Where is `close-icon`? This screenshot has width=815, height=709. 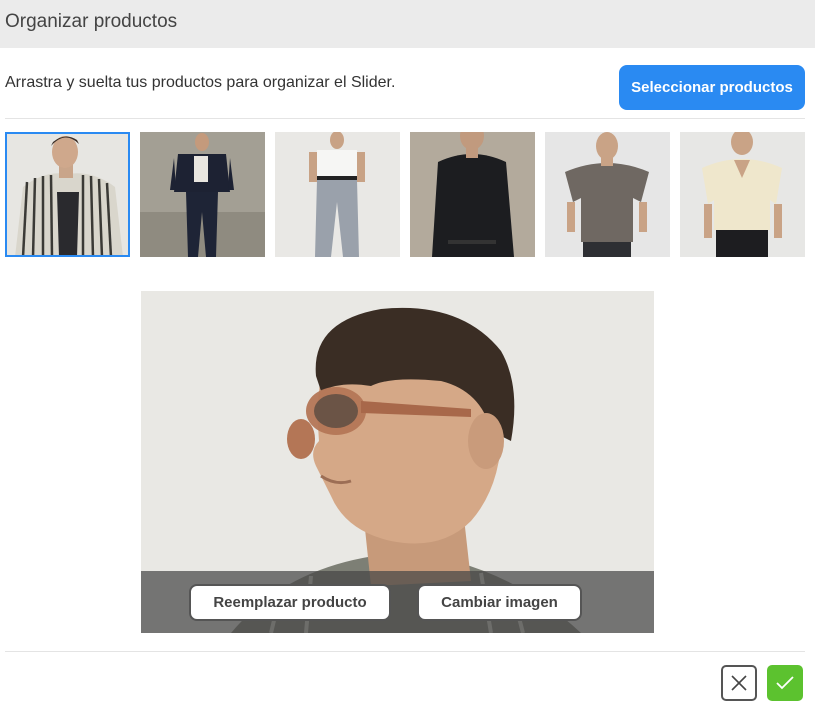
close-icon is located at coordinates (739, 683).